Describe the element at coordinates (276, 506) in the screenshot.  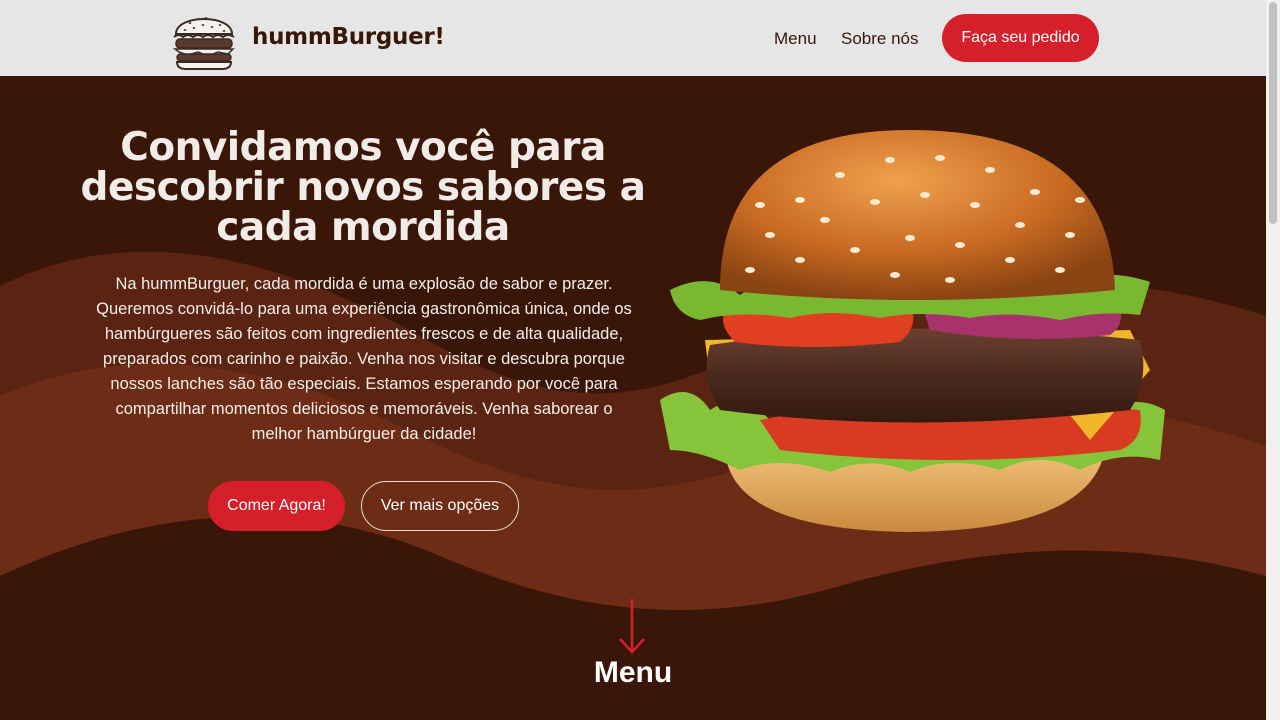
I see `eat-now-button: Comer Agora!` at that location.